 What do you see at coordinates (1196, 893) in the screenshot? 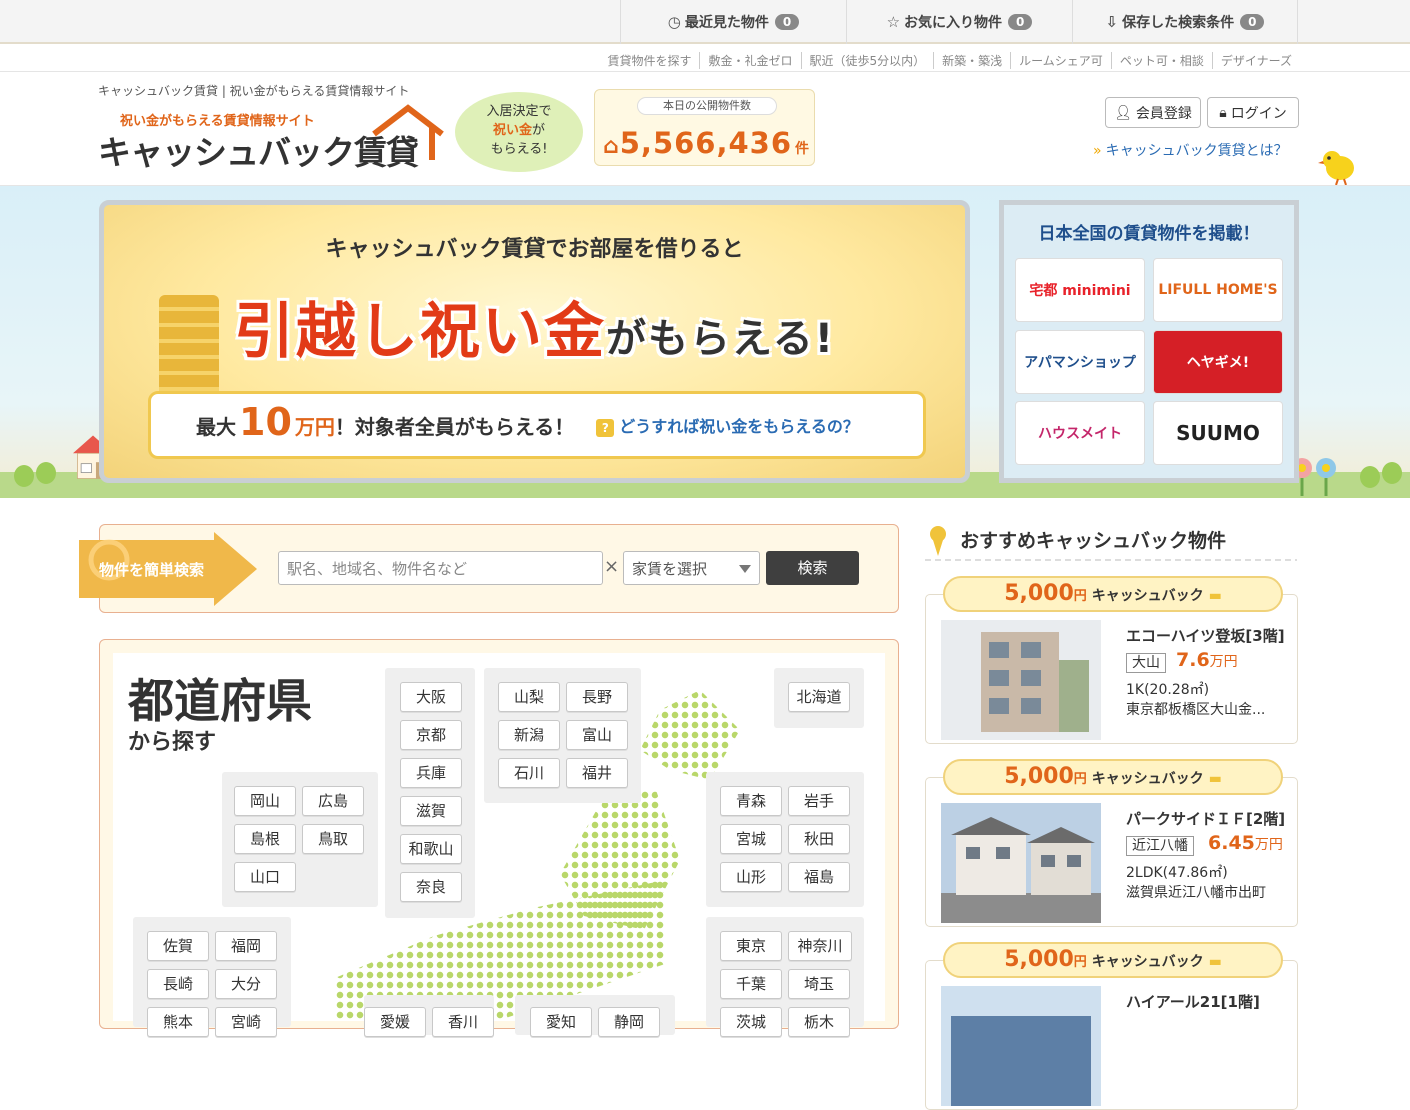
I see `property-address: 滋賀県近江八幡市出町` at bounding box center [1196, 893].